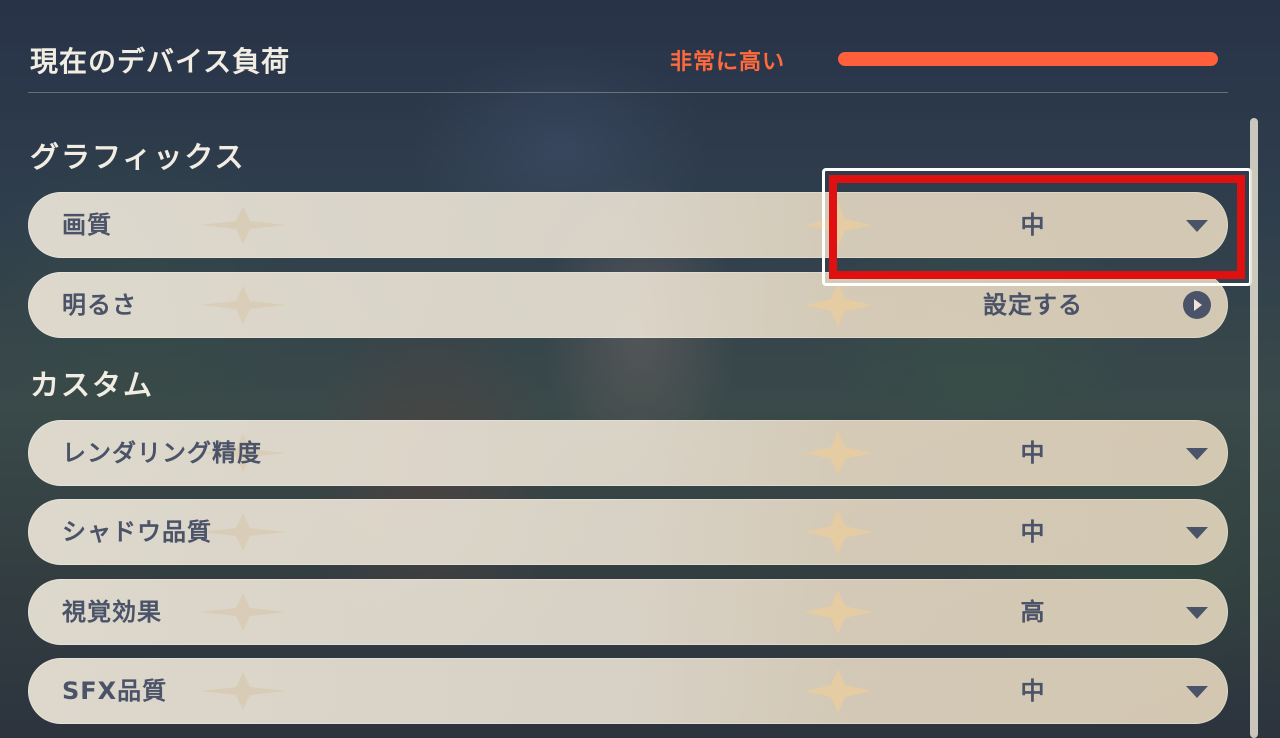 The image size is (1280, 738). I want to click on setting-row-shadow-quality: シャドウ品質 中, so click(628, 532).